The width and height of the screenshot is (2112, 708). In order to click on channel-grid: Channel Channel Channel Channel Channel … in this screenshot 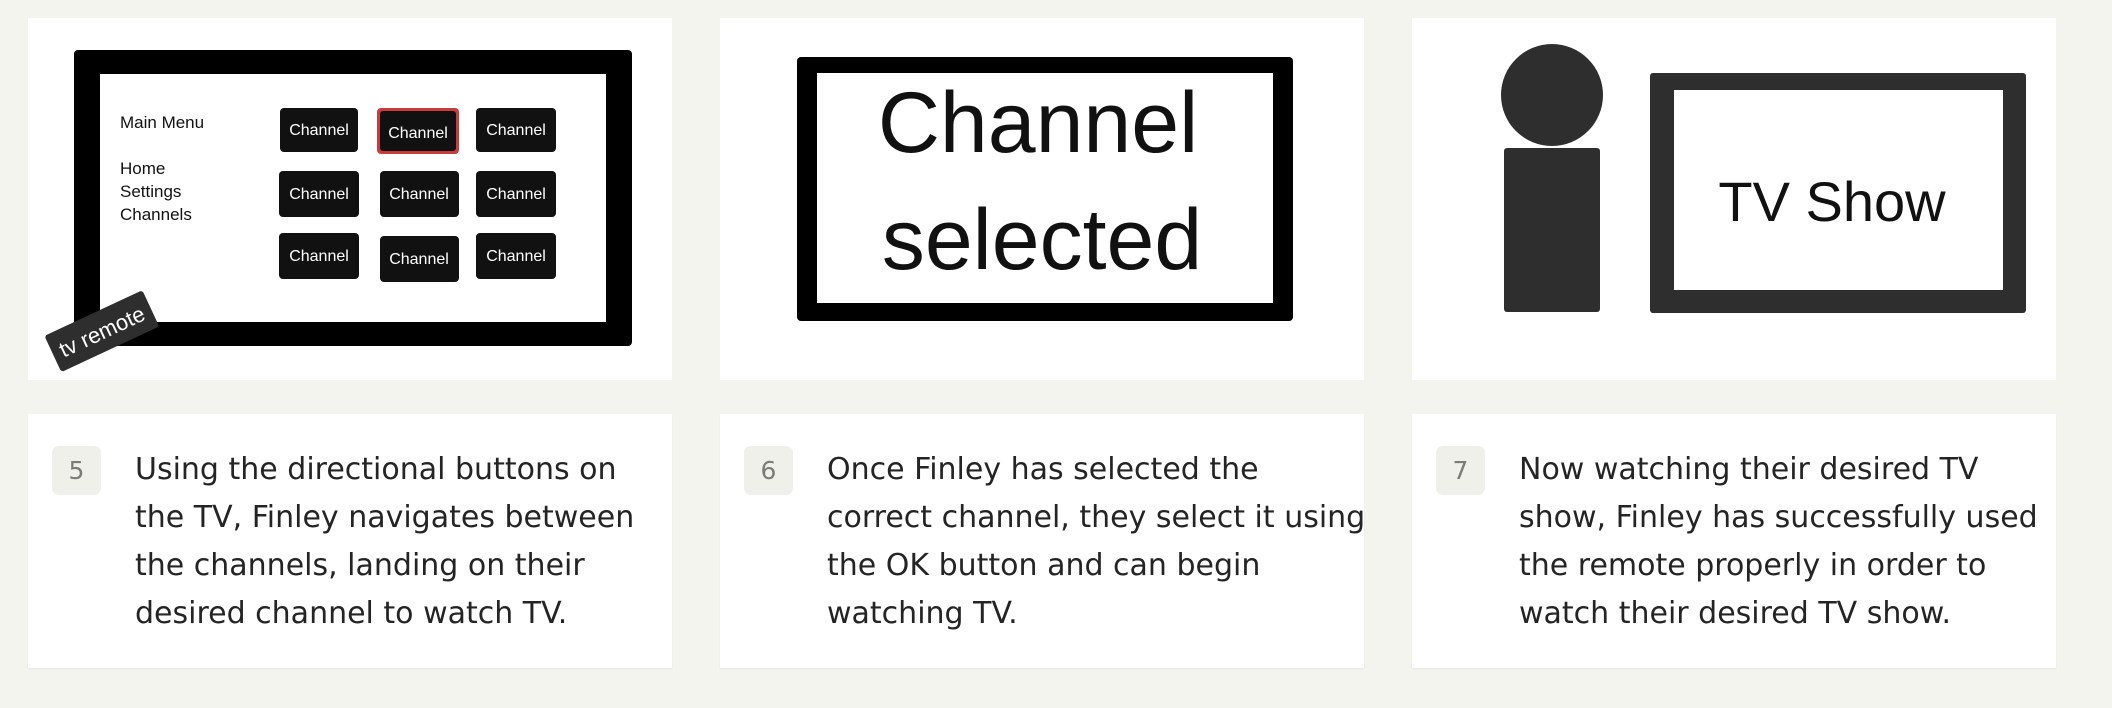, I will do `click(417, 195)`.